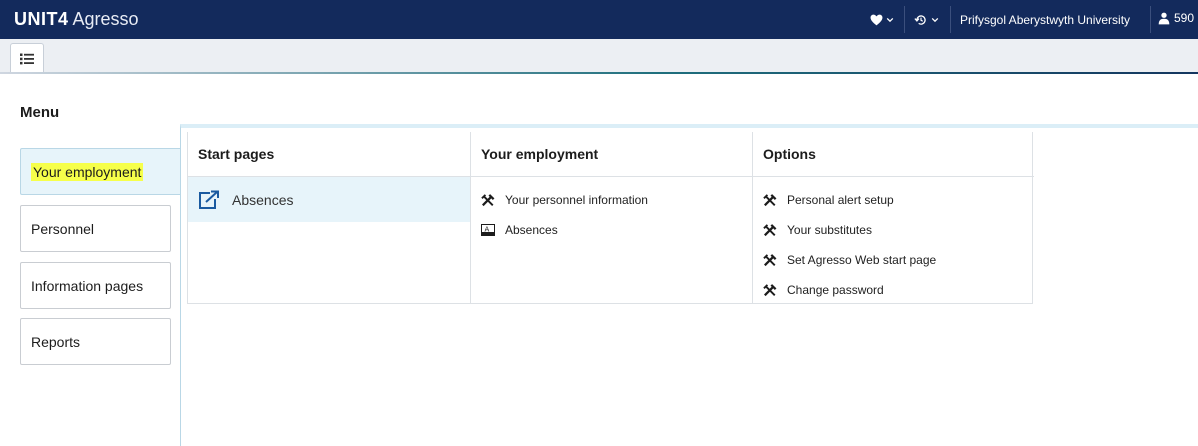 The height and width of the screenshot is (446, 1198). I want to click on link-label: Your substitutes, so click(829, 230).